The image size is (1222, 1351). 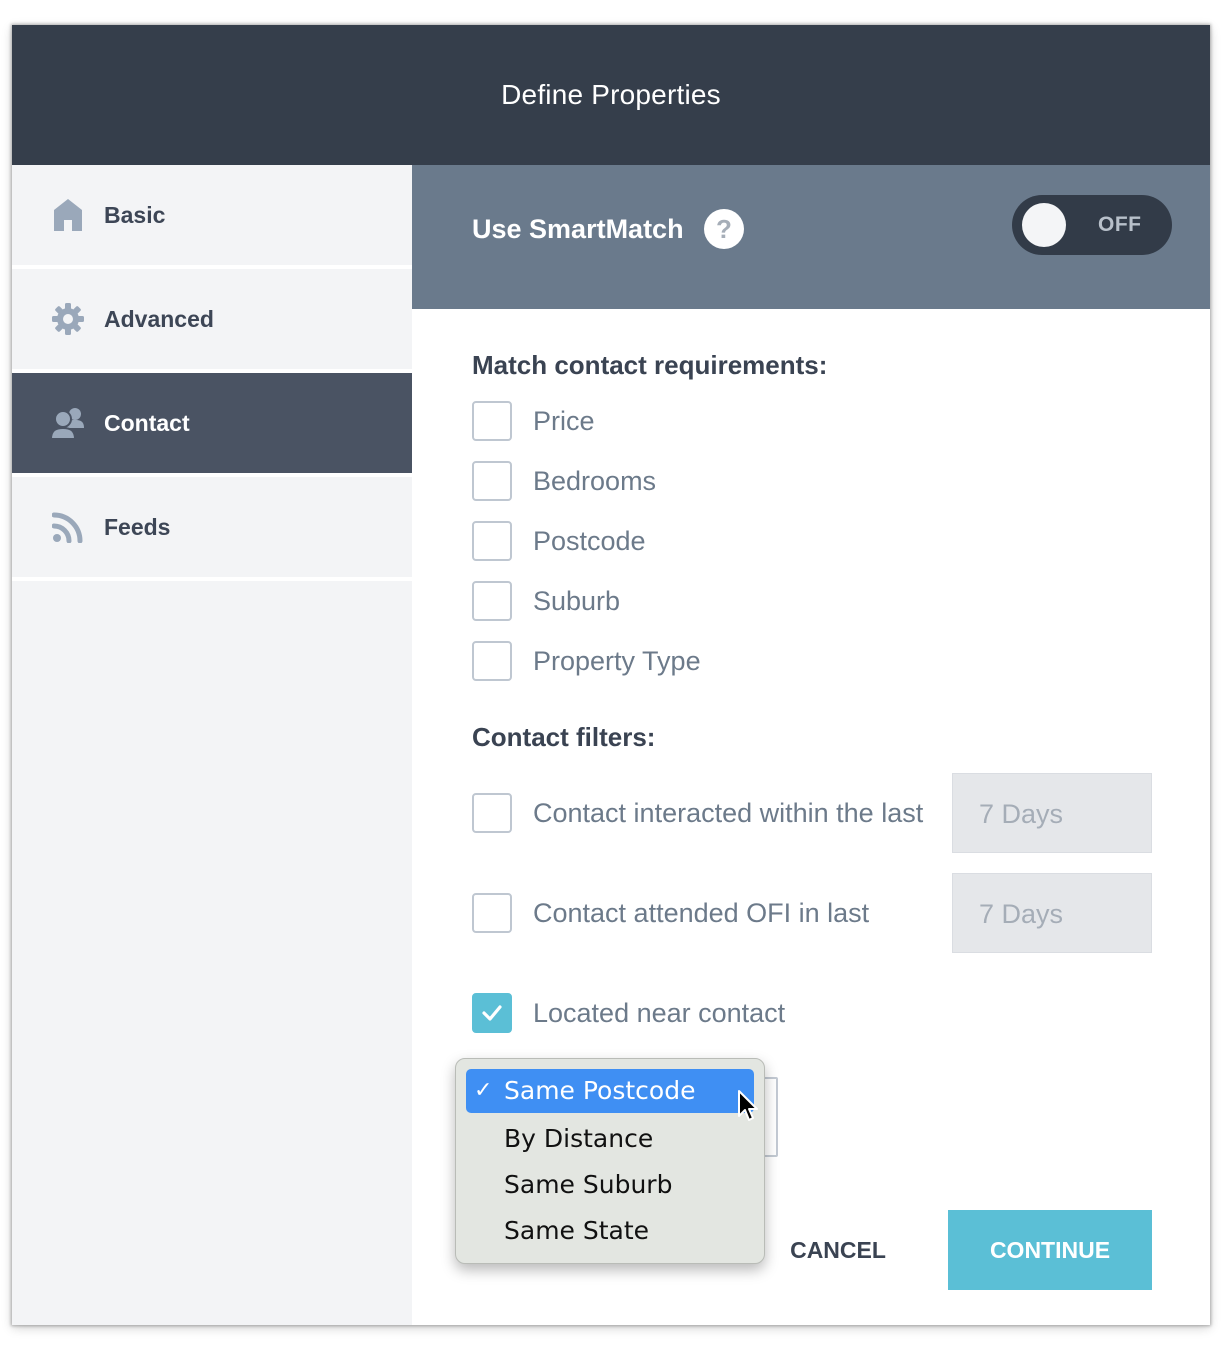 I want to click on property-type-checkbox, so click(x=492, y=661).